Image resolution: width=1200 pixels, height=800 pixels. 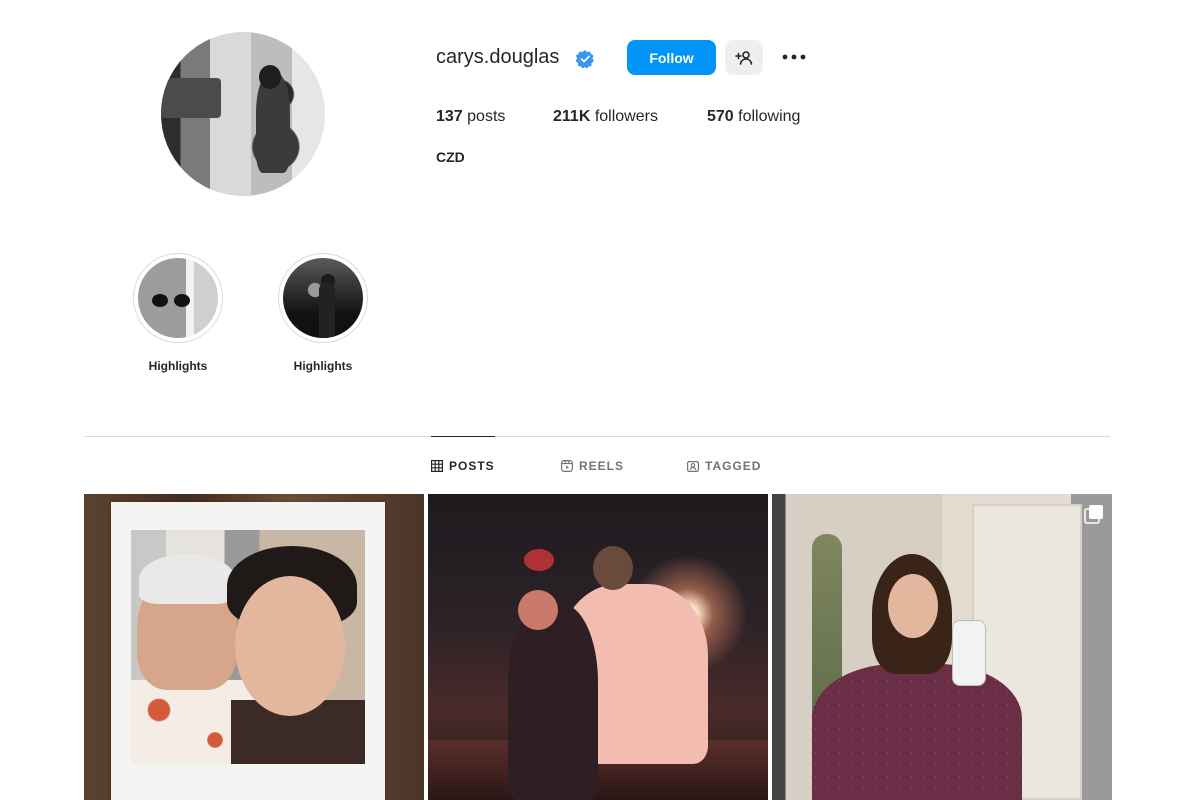 I want to click on polaroid-photo, so click(x=248, y=647).